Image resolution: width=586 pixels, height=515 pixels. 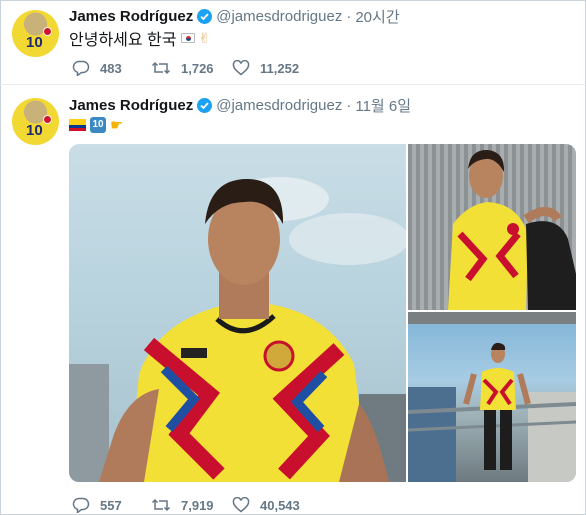 I want to click on pointing-right-icon: ☛, so click(x=117, y=125).